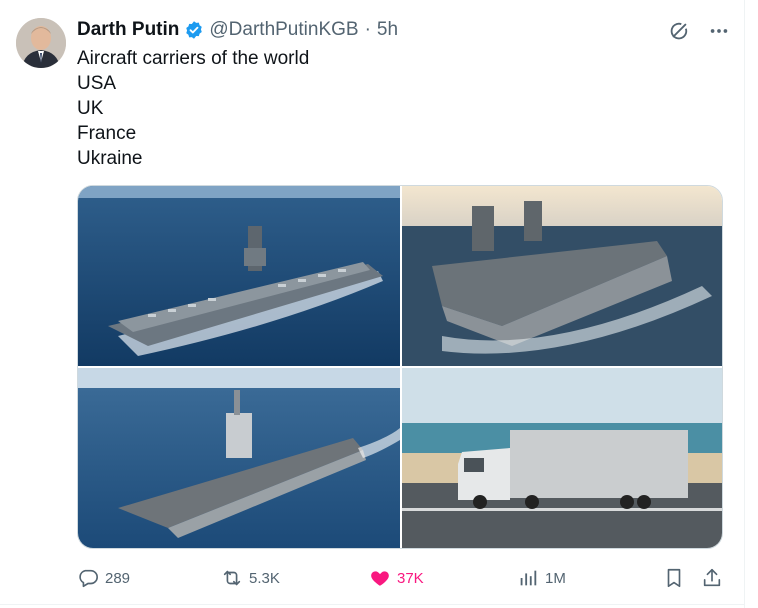 Image resolution: width=758 pixels, height=608 pixels. I want to click on avatar, so click(41, 43).